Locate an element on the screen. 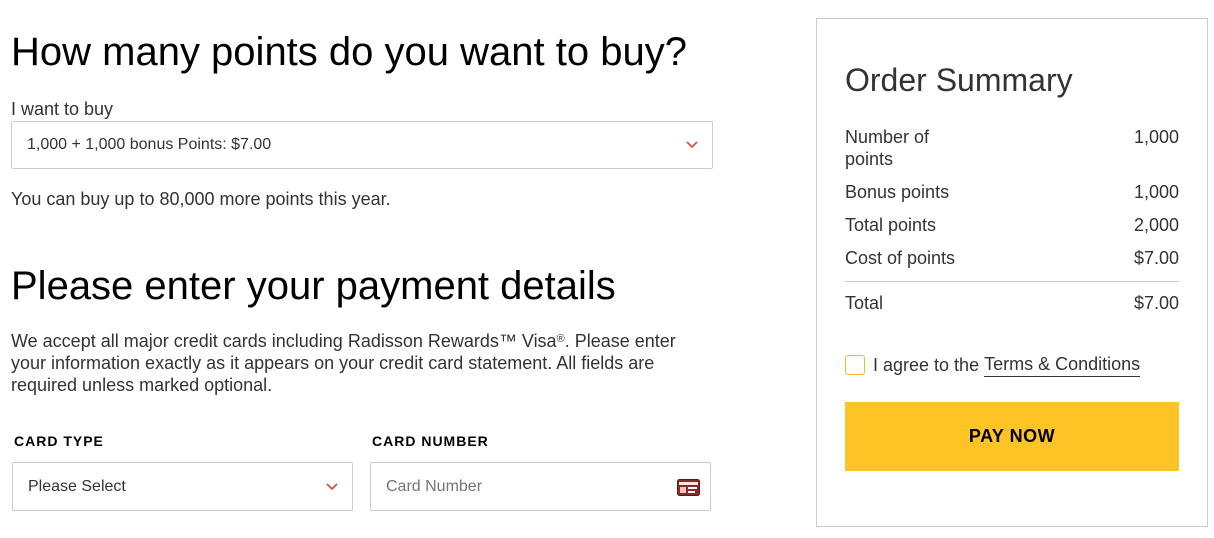  registered-mark: ® is located at coordinates (560, 339).